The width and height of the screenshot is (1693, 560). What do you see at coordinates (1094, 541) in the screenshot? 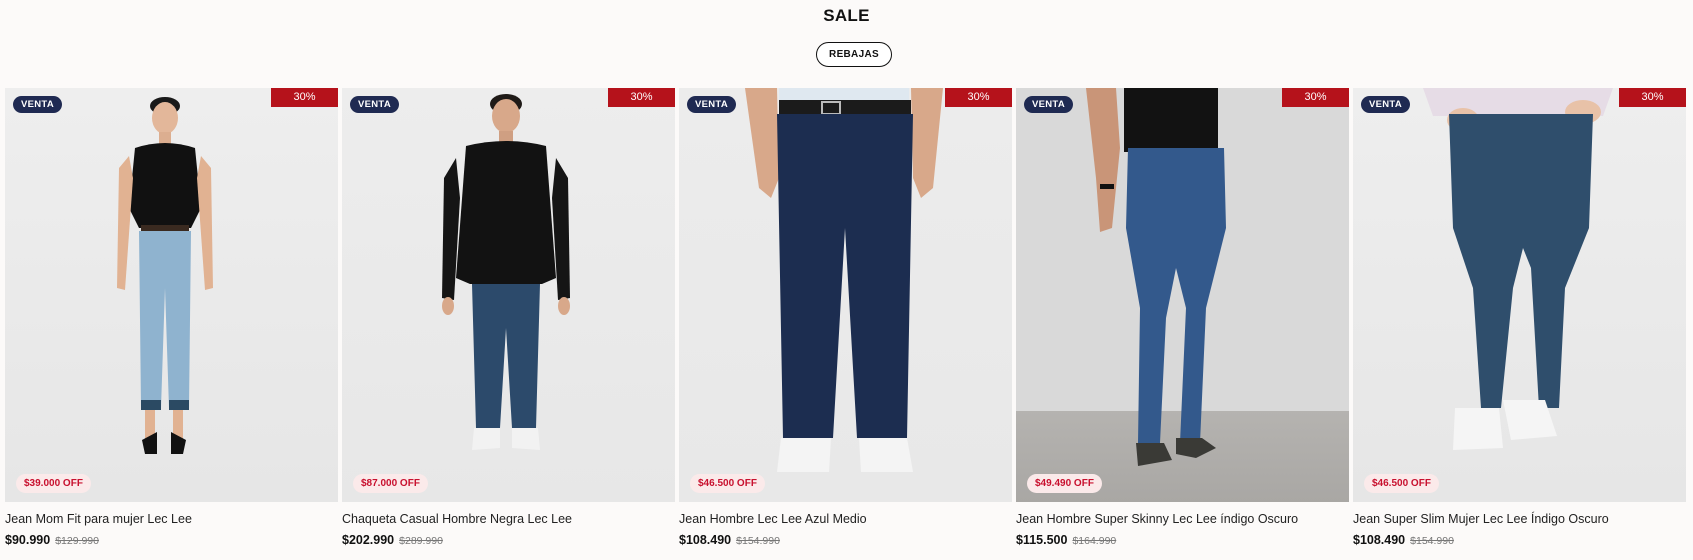
I see `original-price: $164.990` at bounding box center [1094, 541].